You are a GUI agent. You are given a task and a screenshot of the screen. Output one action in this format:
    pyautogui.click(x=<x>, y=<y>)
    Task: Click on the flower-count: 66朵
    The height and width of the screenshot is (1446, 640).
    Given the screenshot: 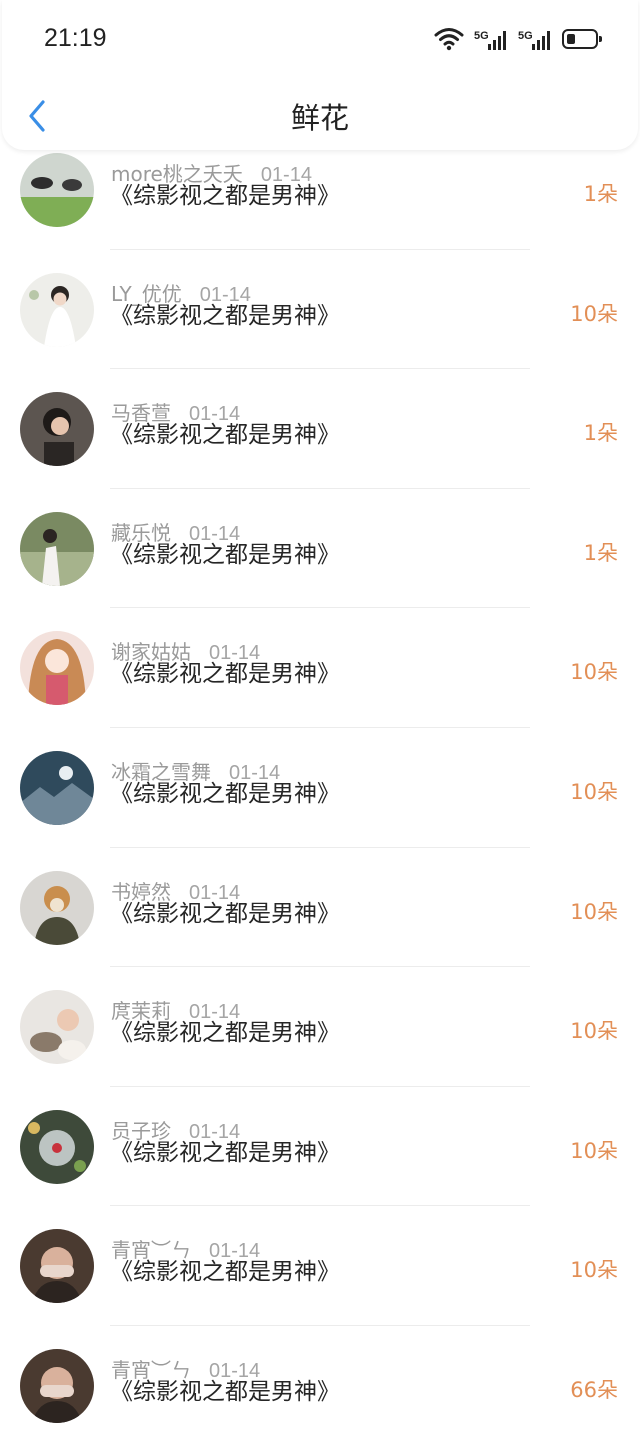 What is the action you would take?
    pyautogui.click(x=594, y=1389)
    